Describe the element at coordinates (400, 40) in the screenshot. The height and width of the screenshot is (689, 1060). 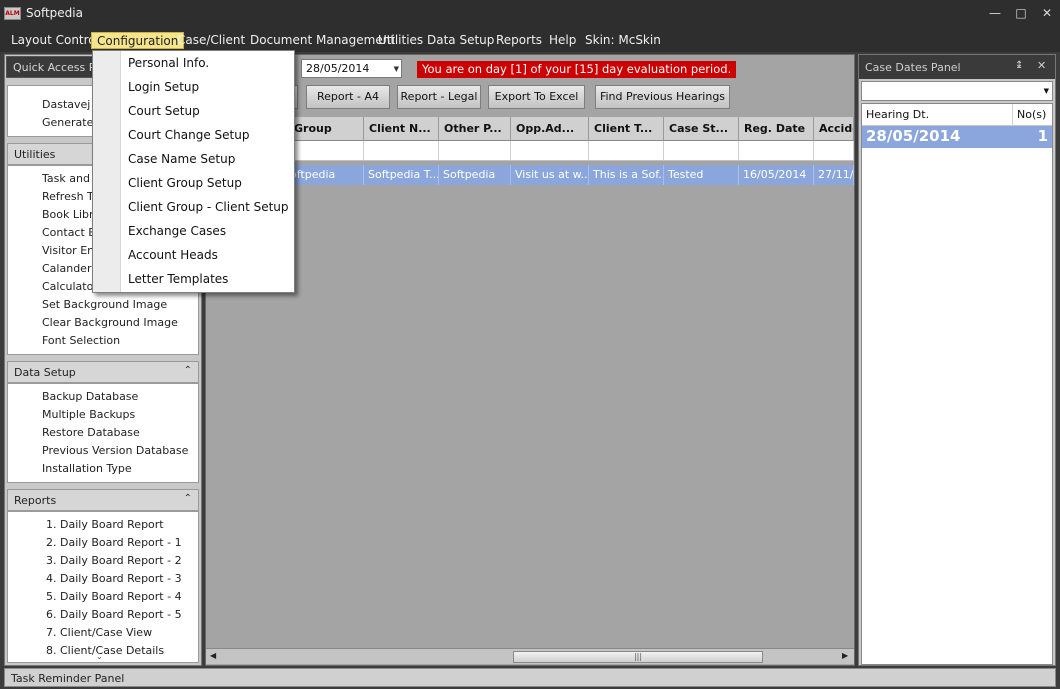
I see `menu-utilities: Utilities` at that location.